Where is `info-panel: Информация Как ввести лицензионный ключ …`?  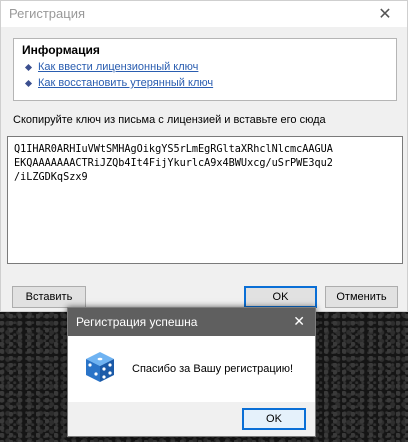
info-panel: Информация Как ввести лицензионный ключ … is located at coordinates (205, 69).